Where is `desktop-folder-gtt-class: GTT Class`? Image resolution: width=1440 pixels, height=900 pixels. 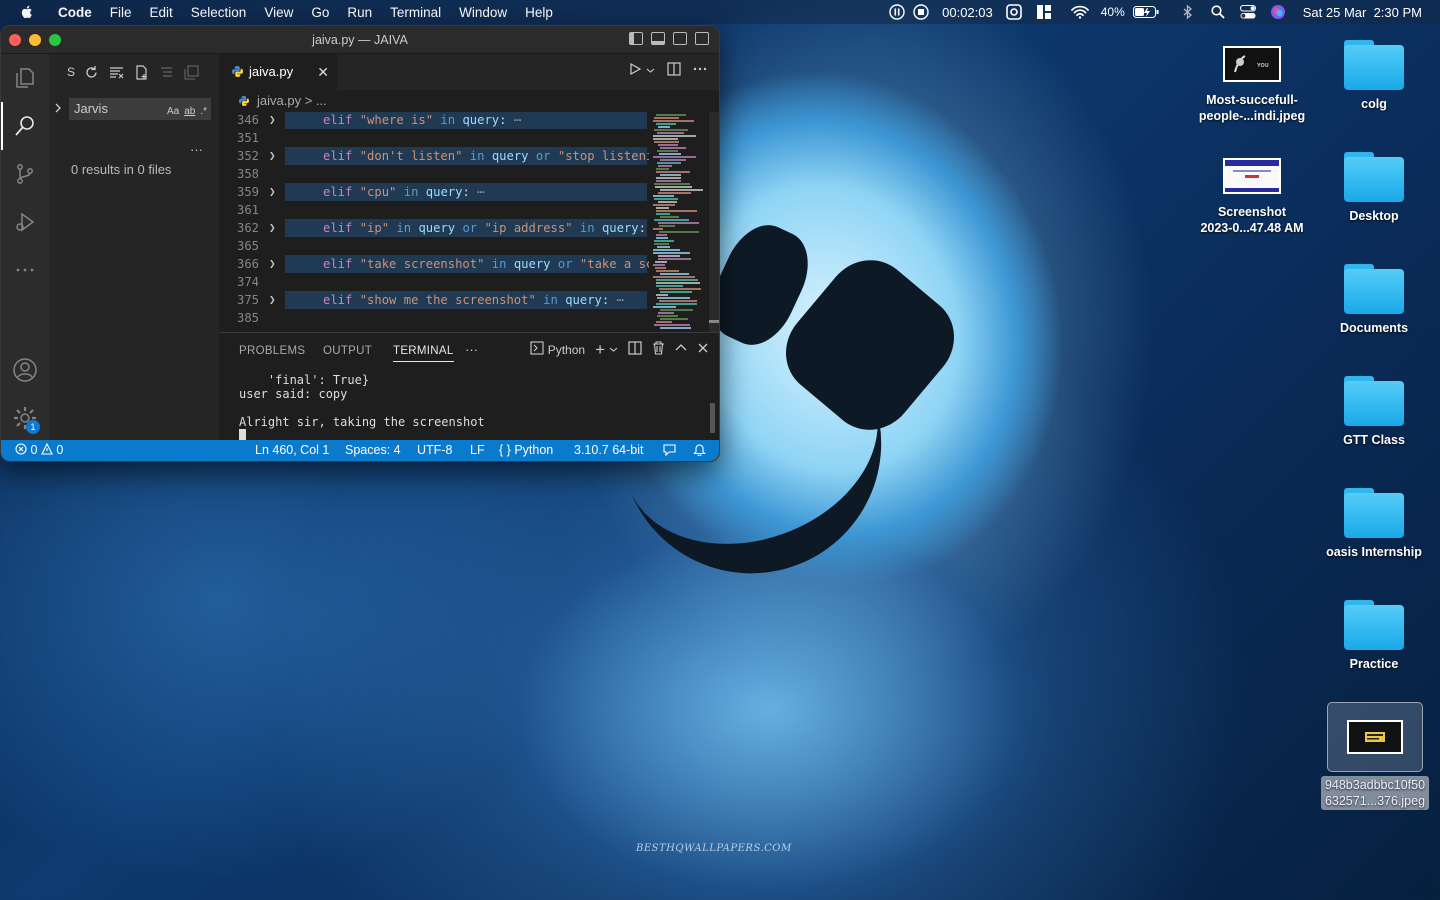 desktop-folder-gtt-class: GTT Class is located at coordinates (1374, 412).